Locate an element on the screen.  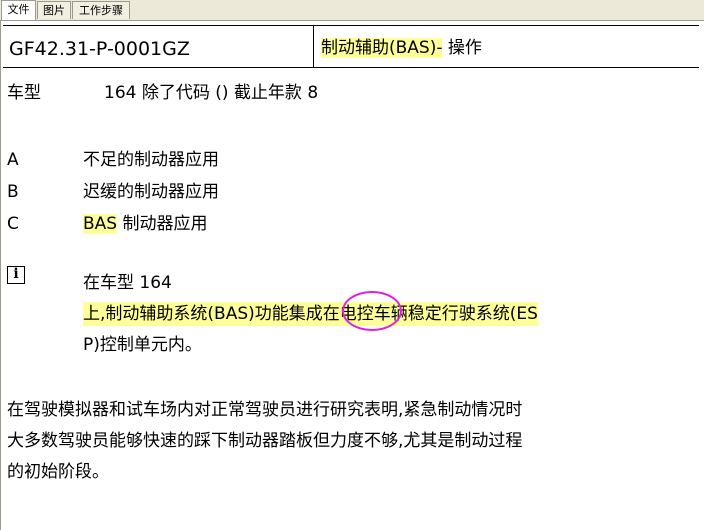
list-item-text-rest: 制动器应用 is located at coordinates (162, 224).